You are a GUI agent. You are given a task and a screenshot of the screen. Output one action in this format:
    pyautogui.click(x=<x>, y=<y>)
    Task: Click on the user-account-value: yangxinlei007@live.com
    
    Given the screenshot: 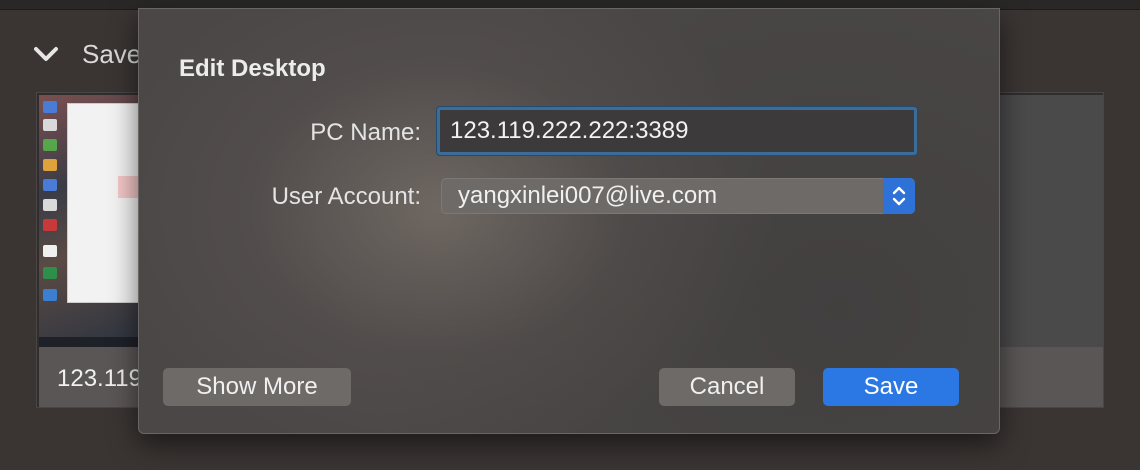 What is the action you would take?
    pyautogui.click(x=588, y=195)
    